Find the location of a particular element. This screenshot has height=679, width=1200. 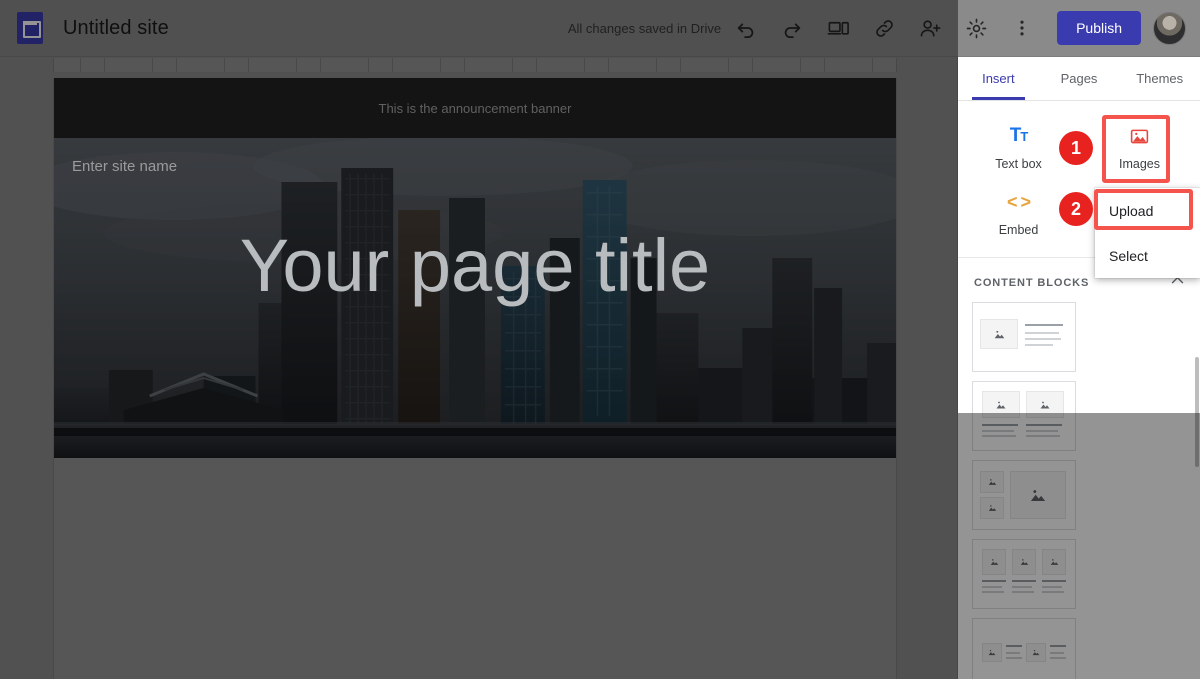

text-box-icon: TT is located at coordinates (1019, 135).